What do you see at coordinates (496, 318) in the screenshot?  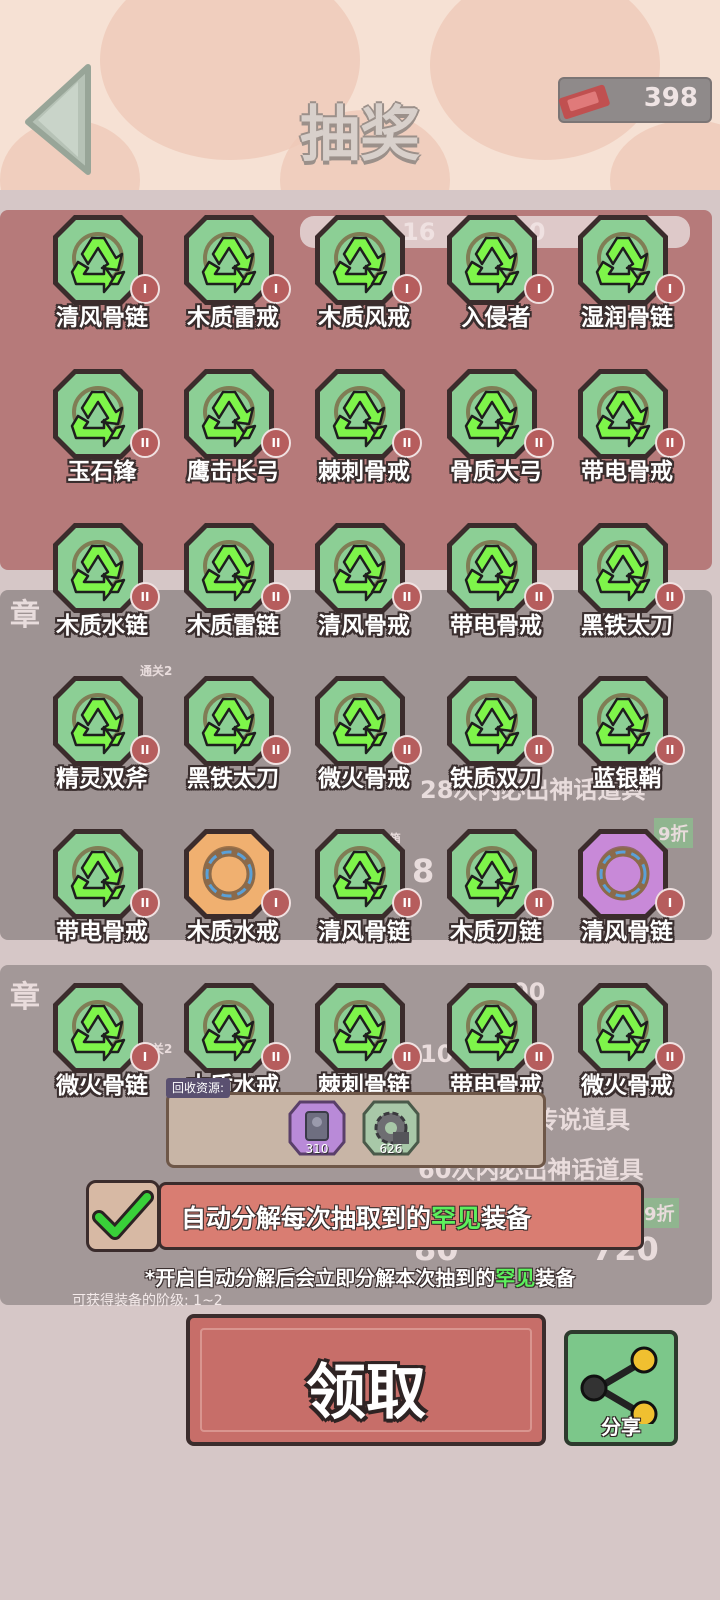 I see `reward-item-name: 入侵者` at bounding box center [496, 318].